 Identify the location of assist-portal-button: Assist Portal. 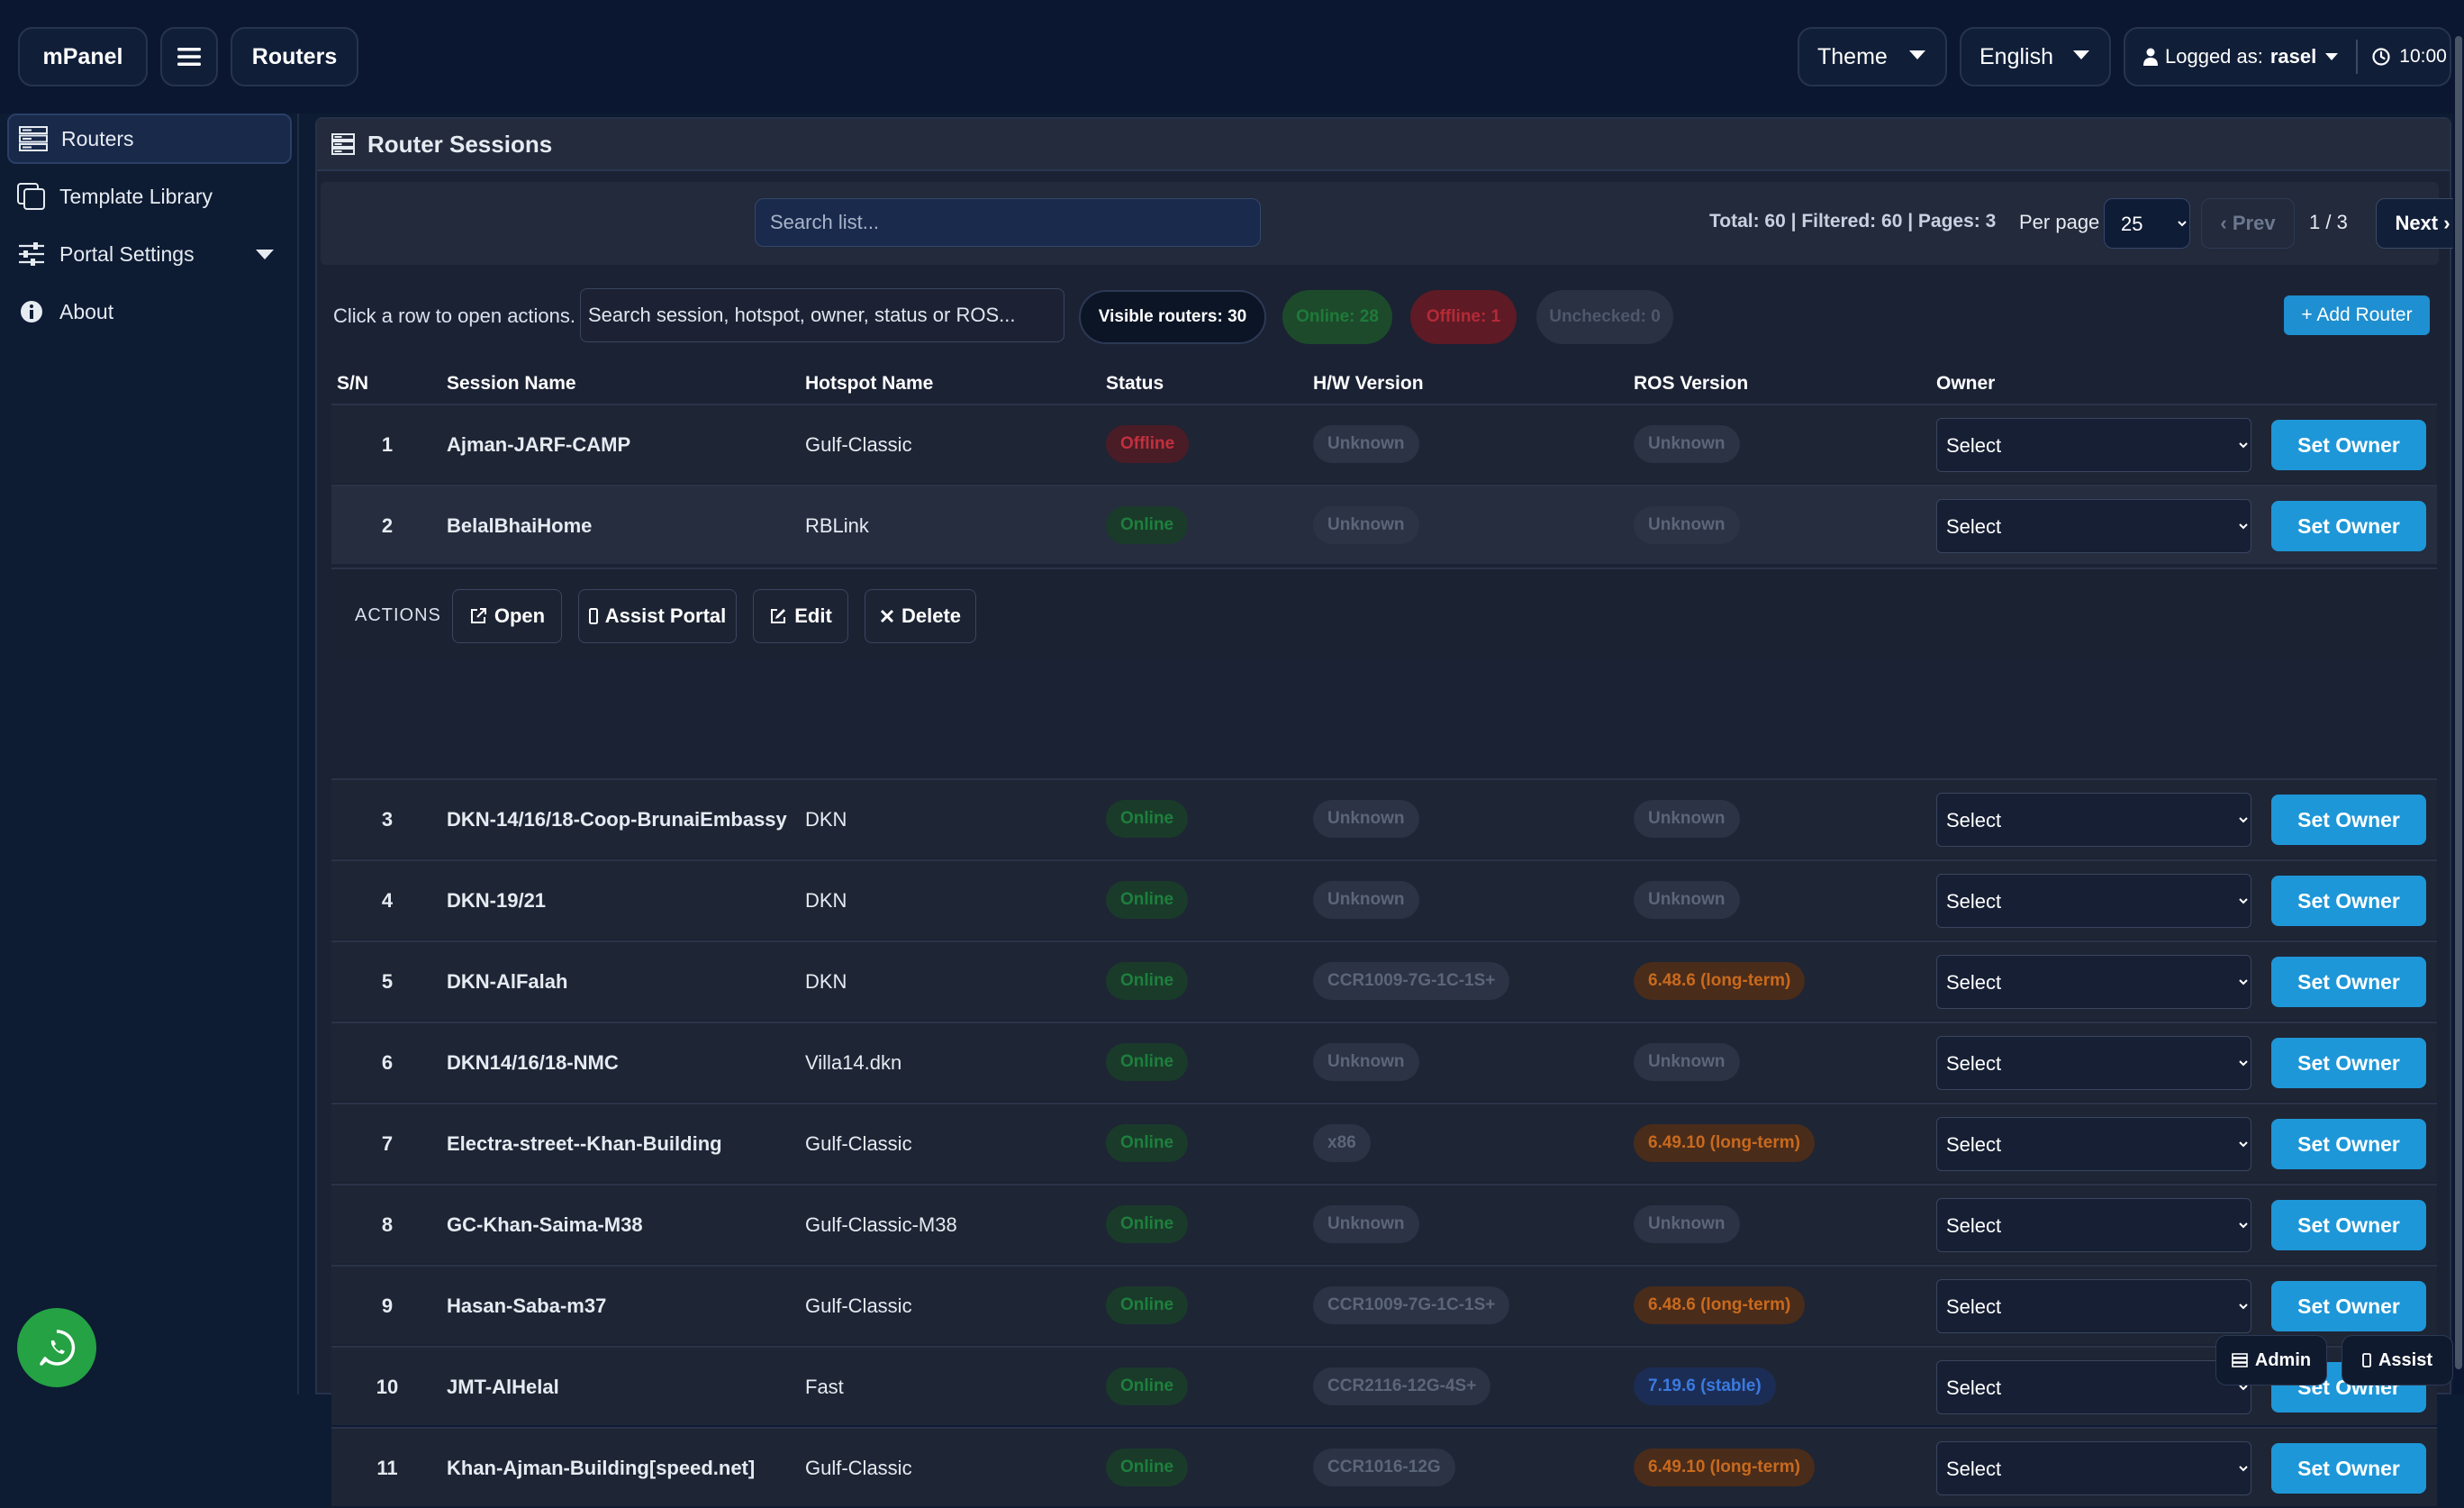
(657, 616).